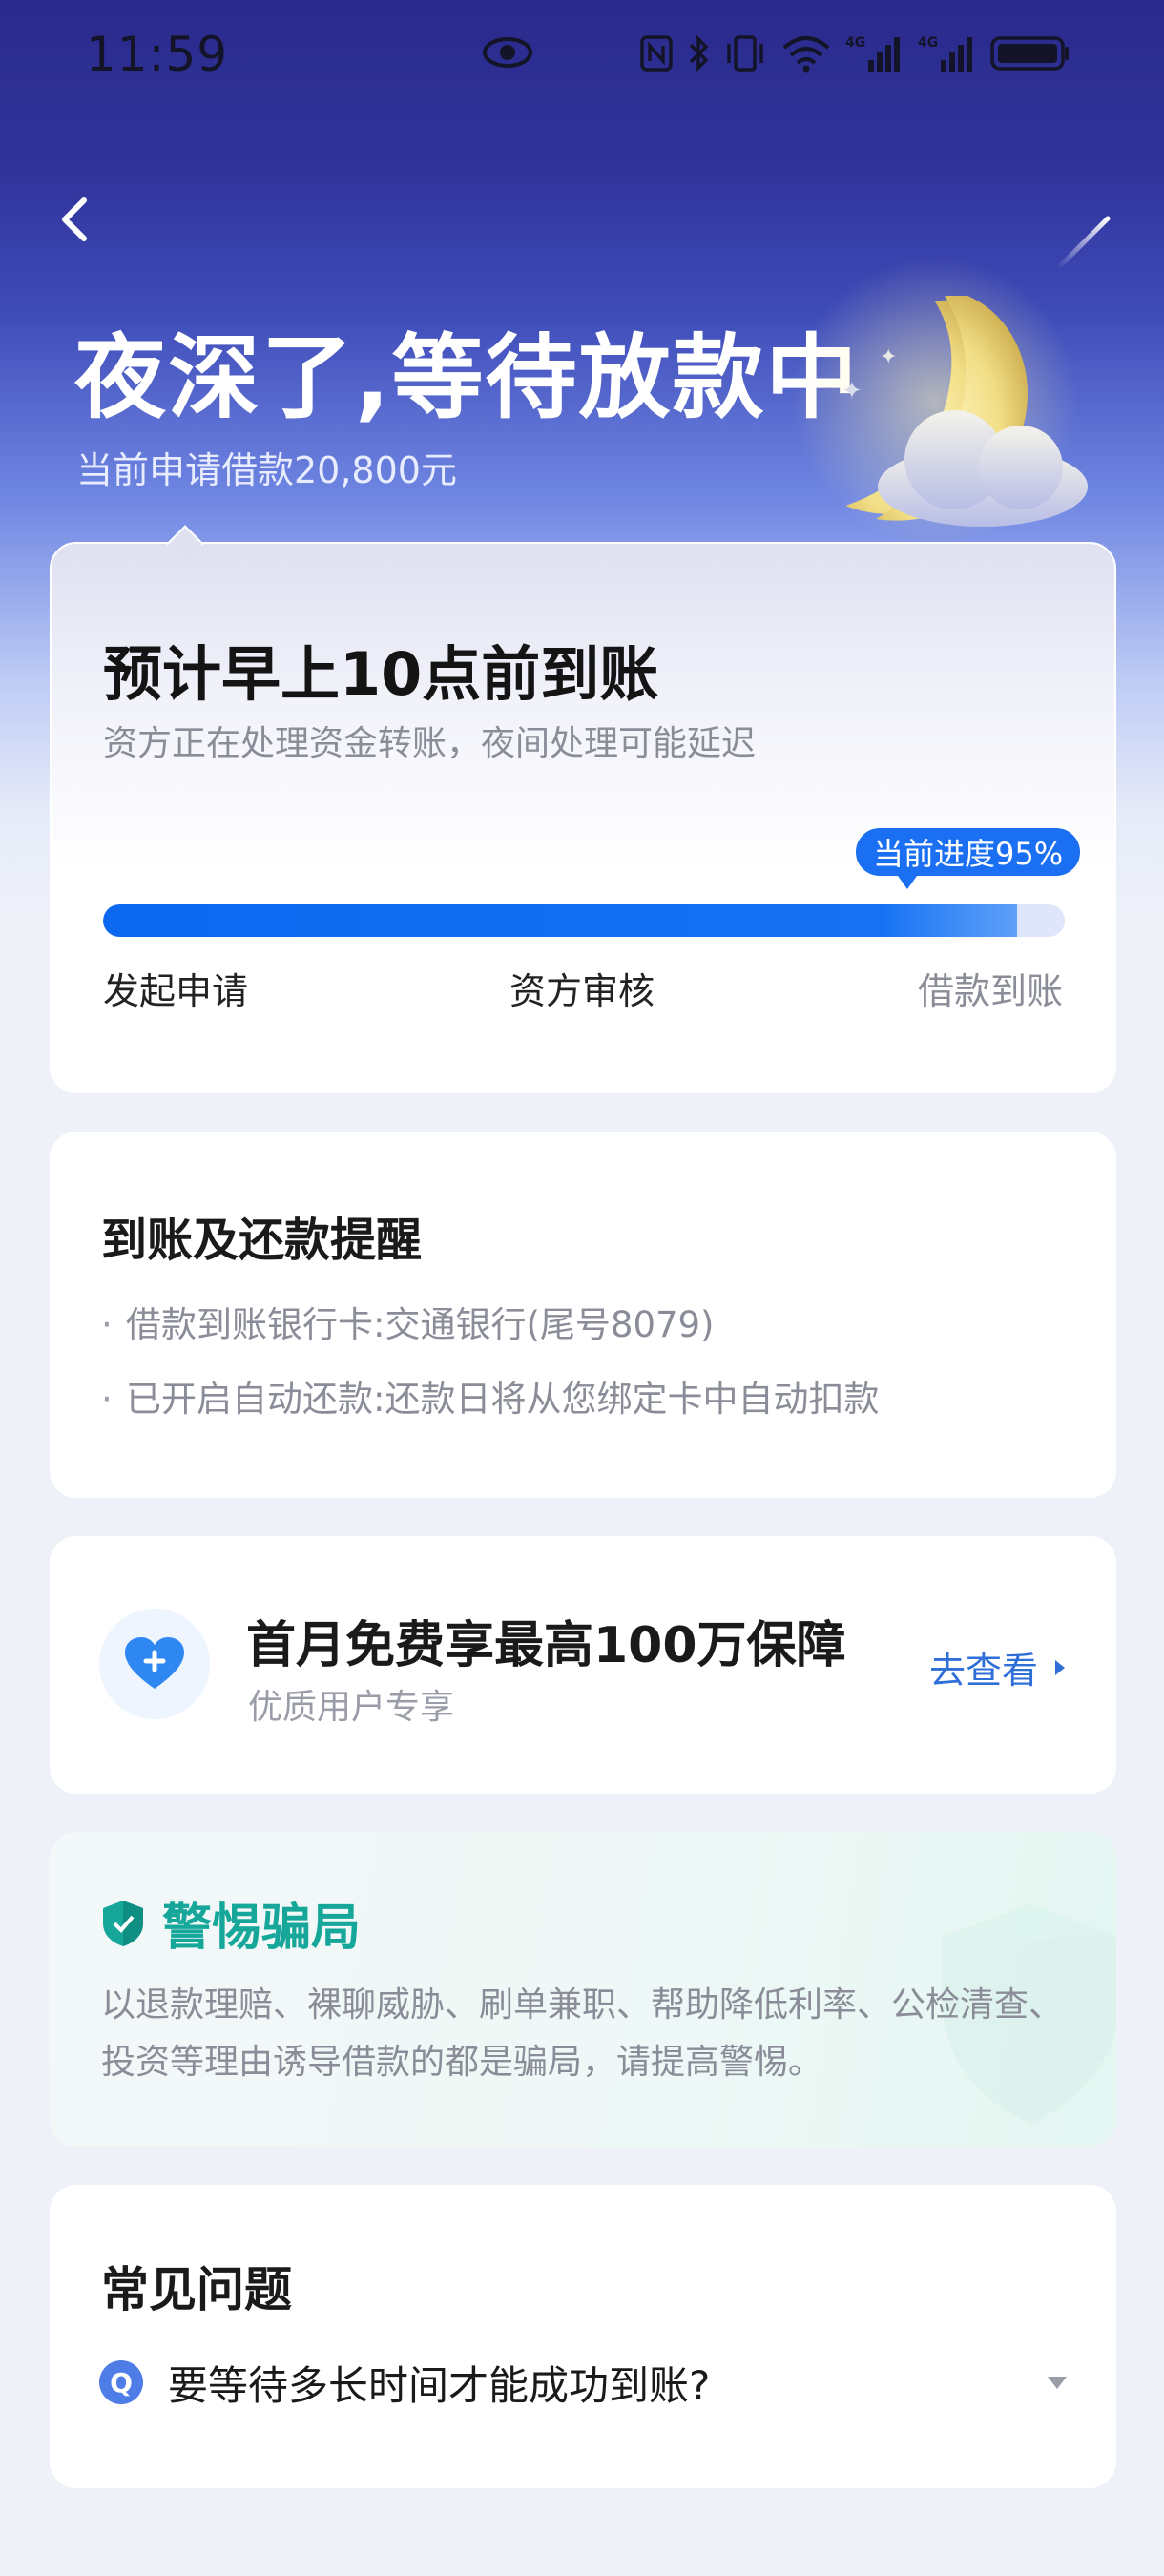 This screenshot has height=2576, width=1164. What do you see at coordinates (699, 53) in the screenshot?
I see `bluetooth-icon` at bounding box center [699, 53].